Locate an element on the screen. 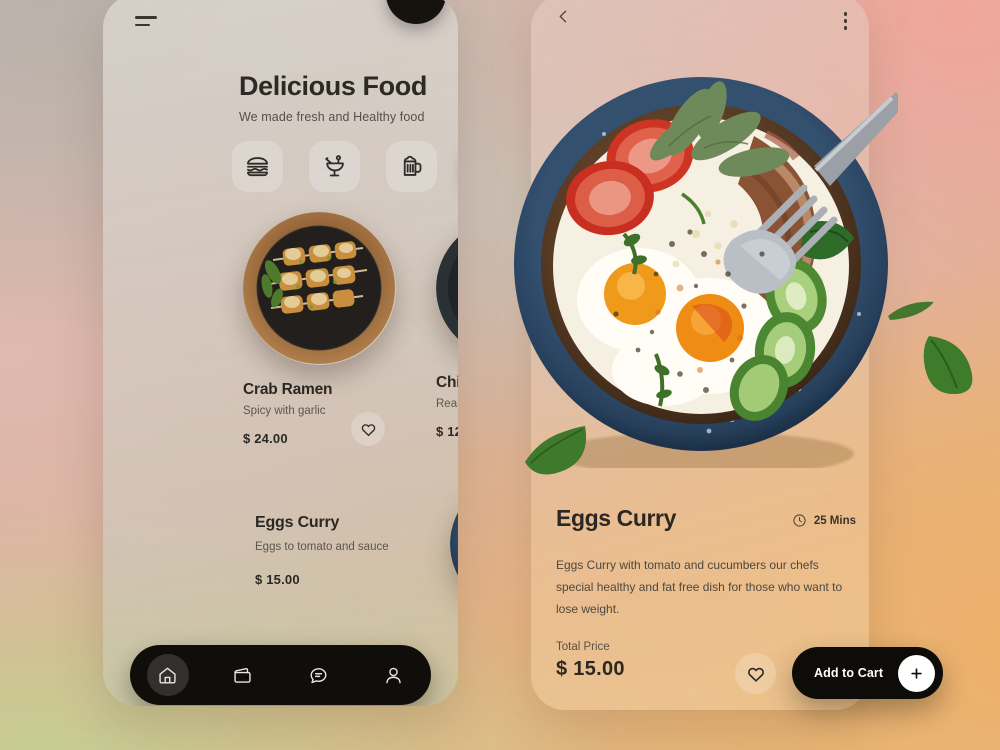 Image resolution: width=1000 pixels, height=750 pixels. burger-icon is located at coordinates (257, 167).